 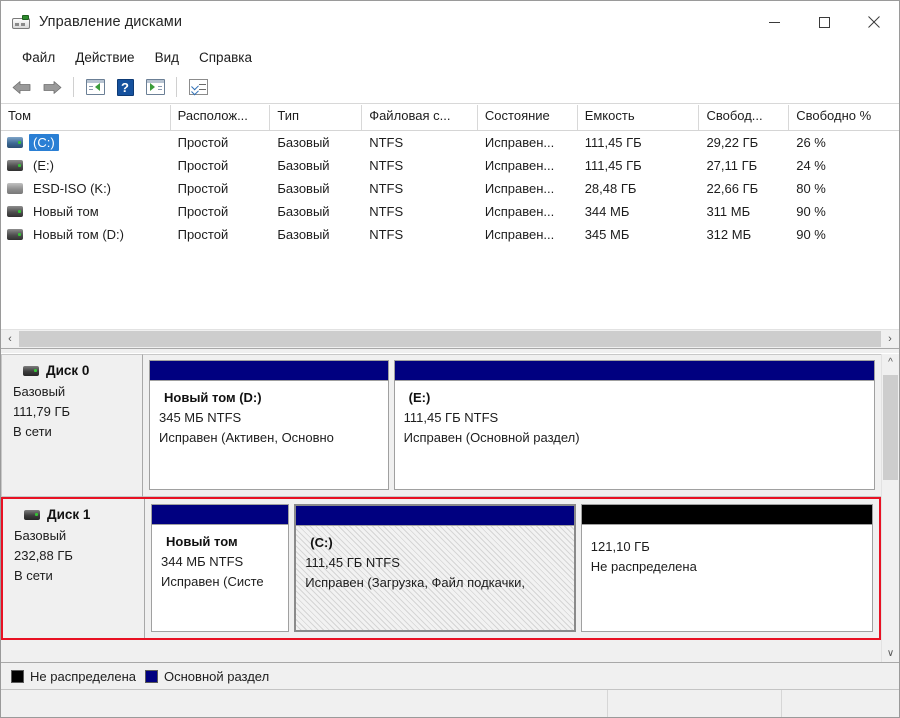 I want to click on scroll-down-icon: ∨, so click(x=890, y=653).